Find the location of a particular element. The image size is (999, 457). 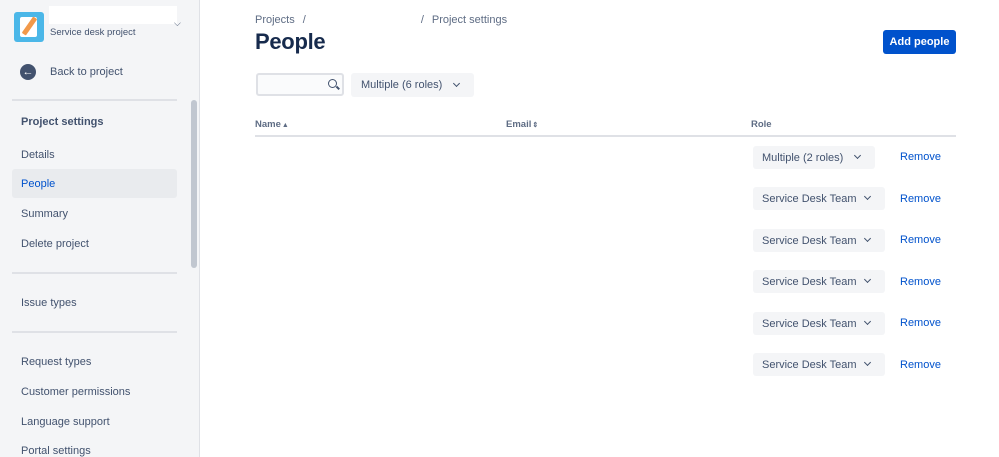

breadcrumb: Projects / / Project settings is located at coordinates (381, 20).